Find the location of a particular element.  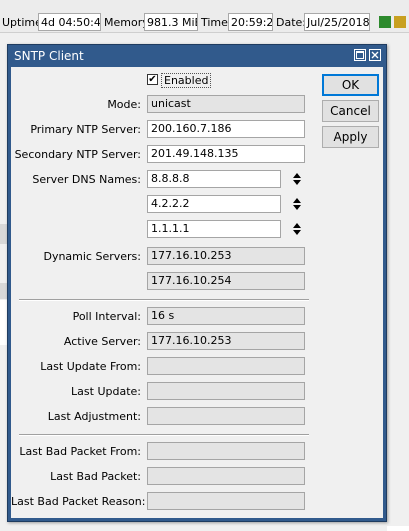

secondary-ntp-label: Secondary NTP Server: is located at coordinates (77, 154).